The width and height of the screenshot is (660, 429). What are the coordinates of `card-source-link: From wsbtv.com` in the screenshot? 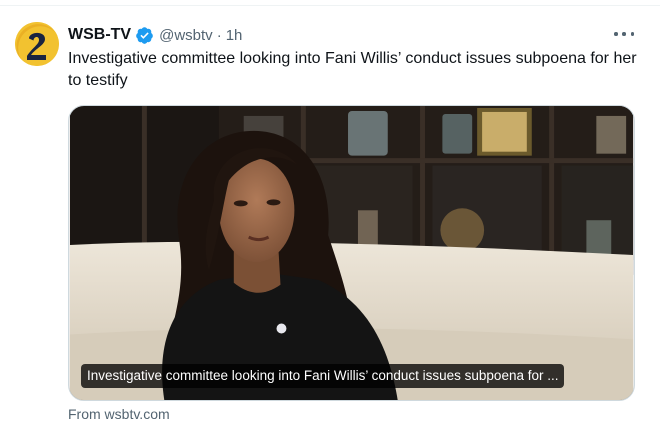 It's located at (119, 414).